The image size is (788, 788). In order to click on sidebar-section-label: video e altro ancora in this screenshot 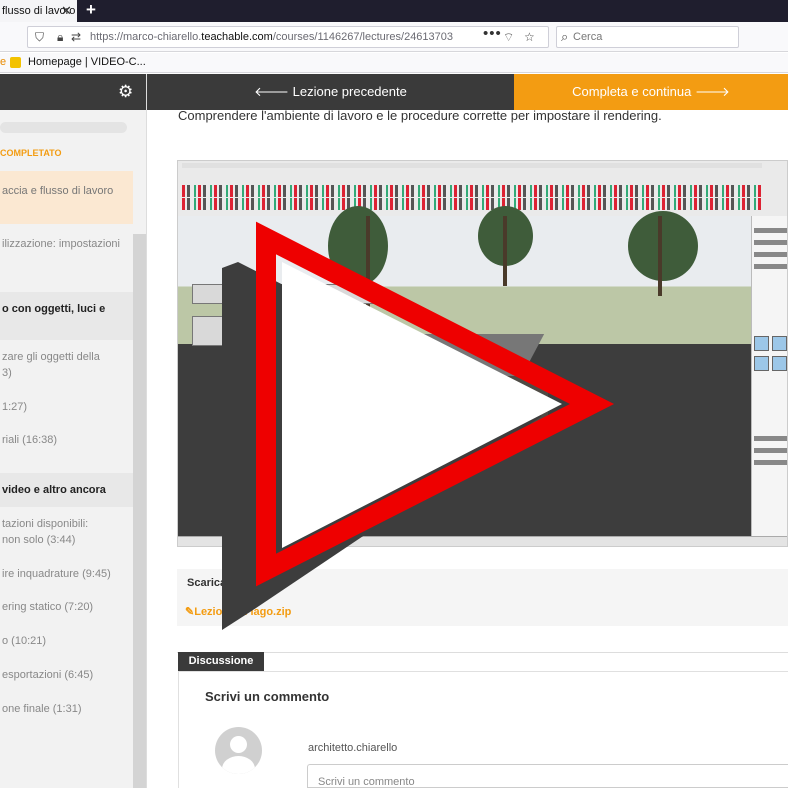, I will do `click(54, 490)`.